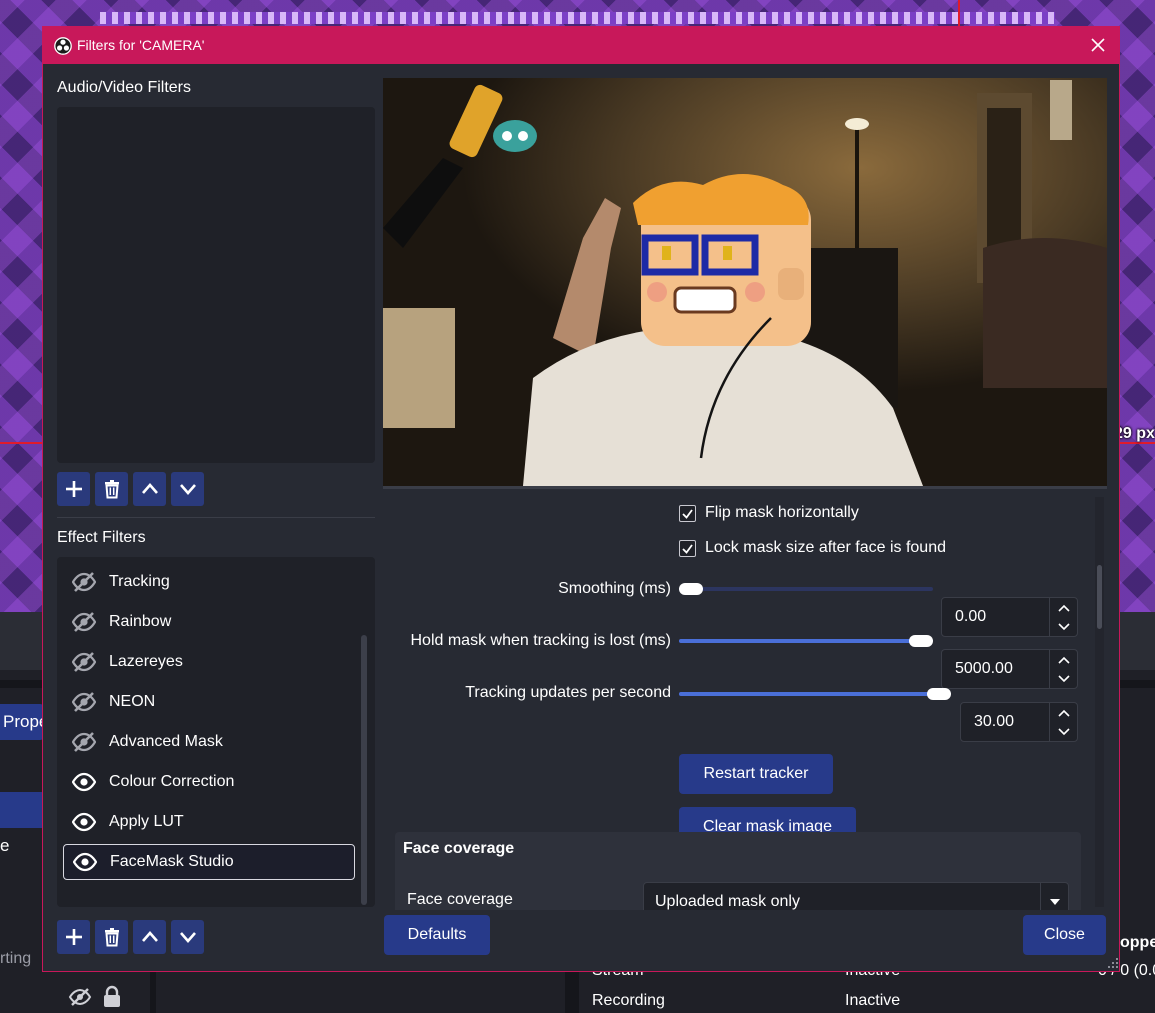 The image size is (1155, 1013). Describe the element at coordinates (73, 489) in the screenshot. I see `add-filter-button` at that location.